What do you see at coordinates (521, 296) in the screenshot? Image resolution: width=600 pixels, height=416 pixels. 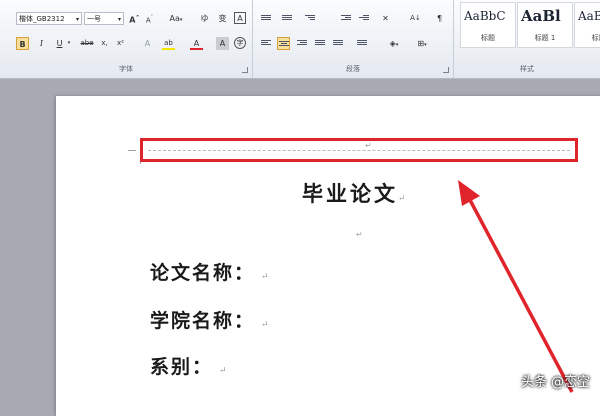 I see `arrow-shaft` at bounding box center [521, 296].